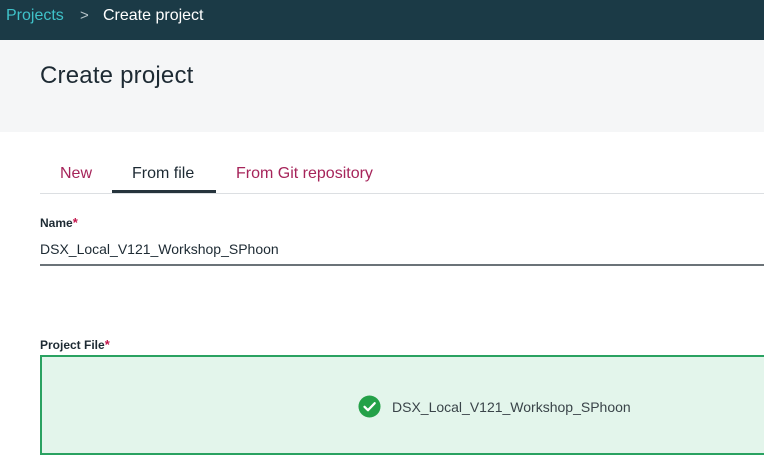 The height and width of the screenshot is (464, 764). Describe the element at coordinates (72, 345) in the screenshot. I see `project-file-label-text: Project File` at that location.